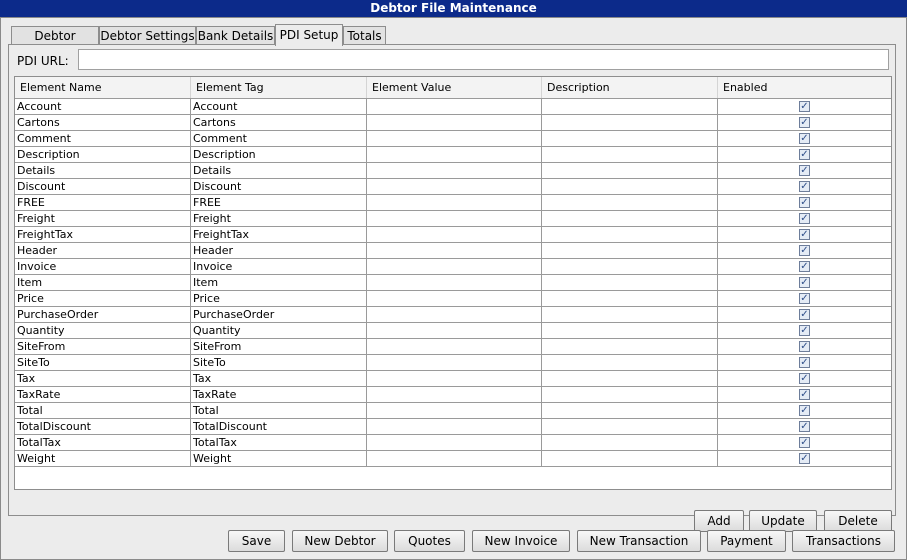 This screenshot has height=560, width=907. What do you see at coordinates (103, 139) in the screenshot?
I see `cell-element-name: Comment` at bounding box center [103, 139].